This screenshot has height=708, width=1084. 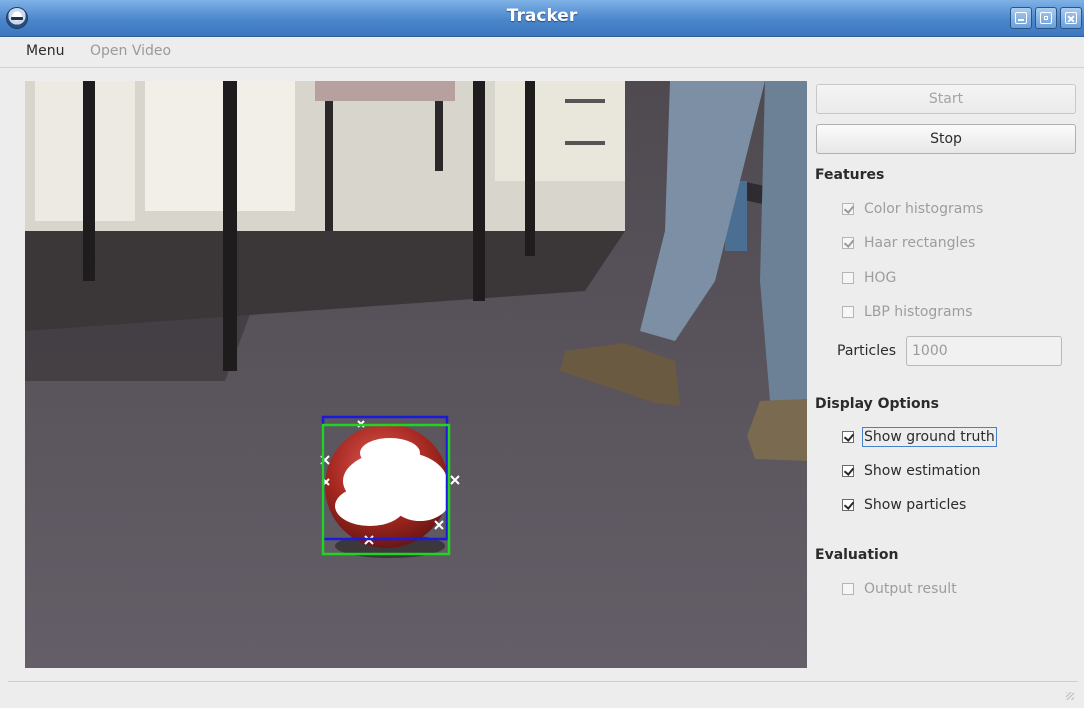 What do you see at coordinates (543, 692) in the screenshot?
I see `status-bar` at bounding box center [543, 692].